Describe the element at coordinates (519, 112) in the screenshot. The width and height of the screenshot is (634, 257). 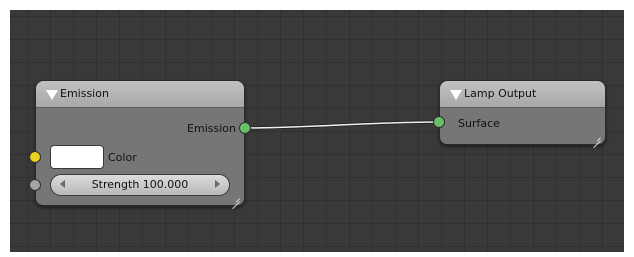
I see `lamp-output-node: Lamp Output Surface` at that location.